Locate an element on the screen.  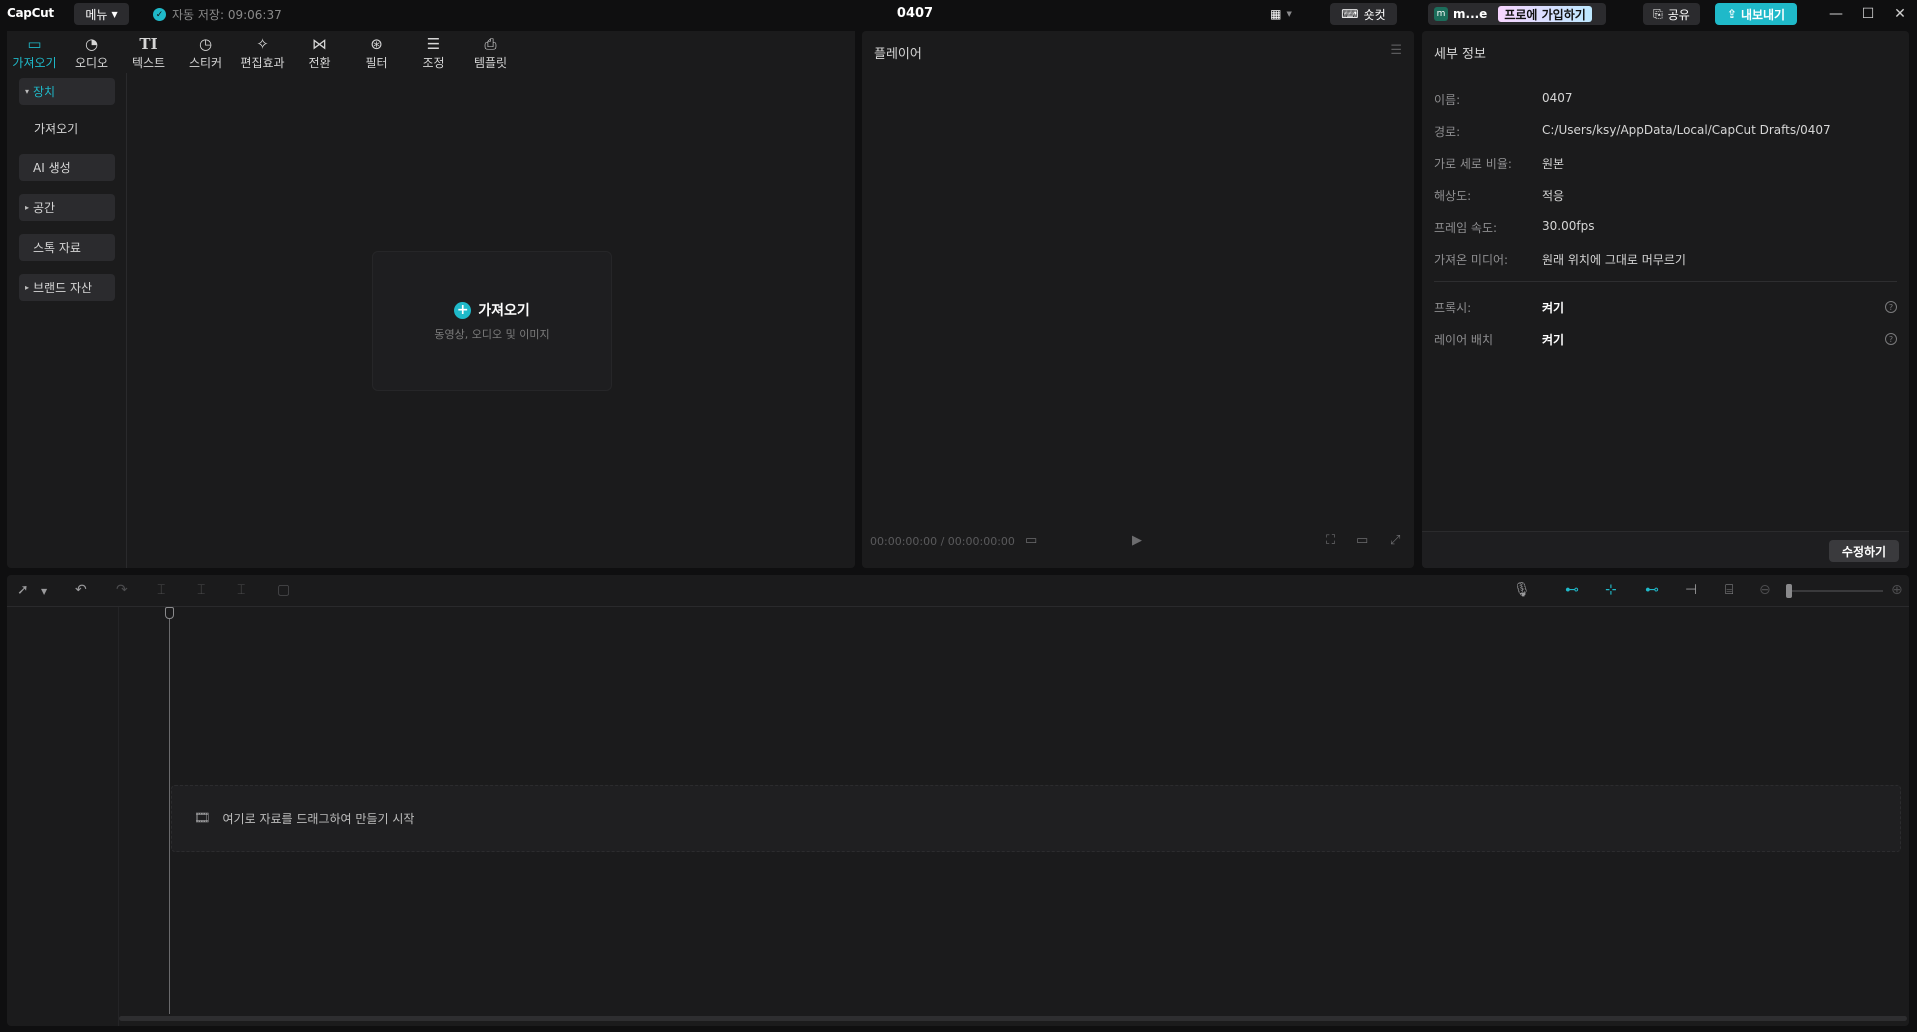
thumbnail-toggle-icon: ⌸ is located at coordinates (1729, 590).